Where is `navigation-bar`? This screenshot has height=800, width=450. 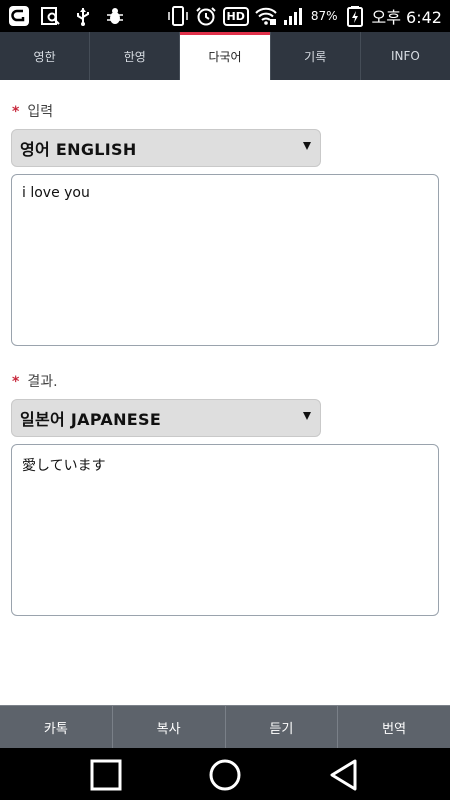 navigation-bar is located at coordinates (225, 774).